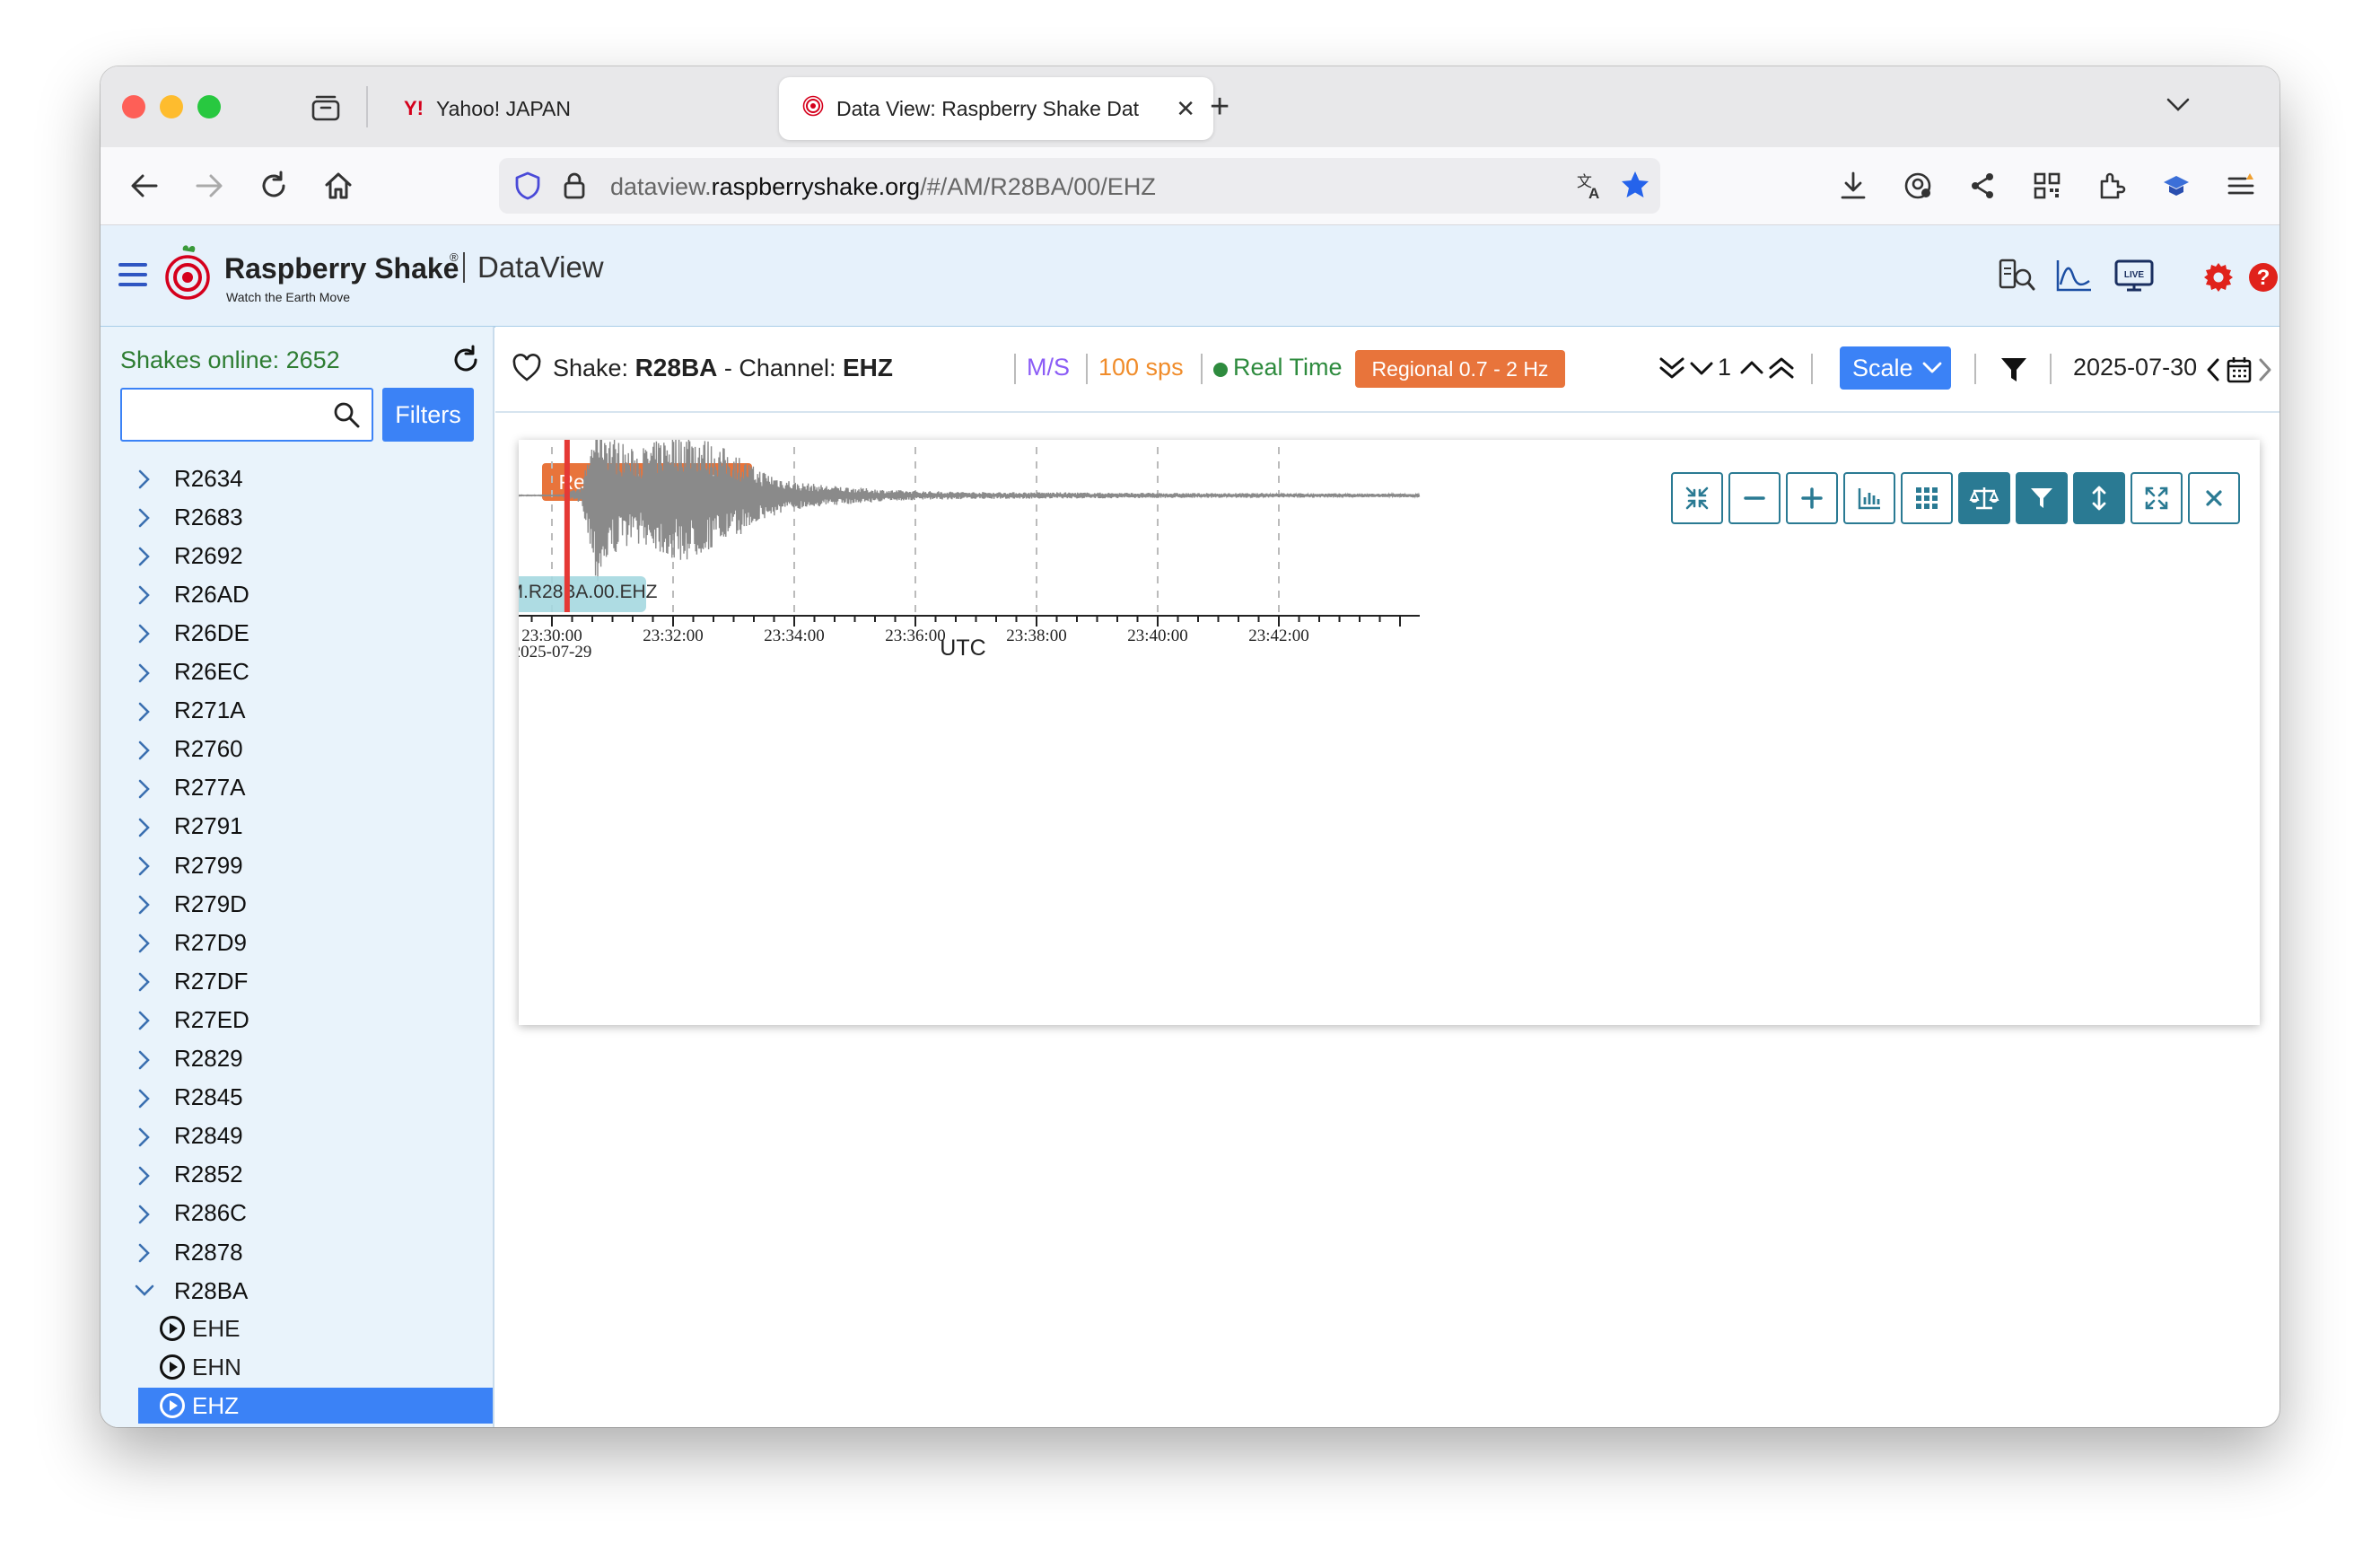 This screenshot has height=1560, width=2380. What do you see at coordinates (297, 672) in the screenshot?
I see `station-item: R26EC` at bounding box center [297, 672].